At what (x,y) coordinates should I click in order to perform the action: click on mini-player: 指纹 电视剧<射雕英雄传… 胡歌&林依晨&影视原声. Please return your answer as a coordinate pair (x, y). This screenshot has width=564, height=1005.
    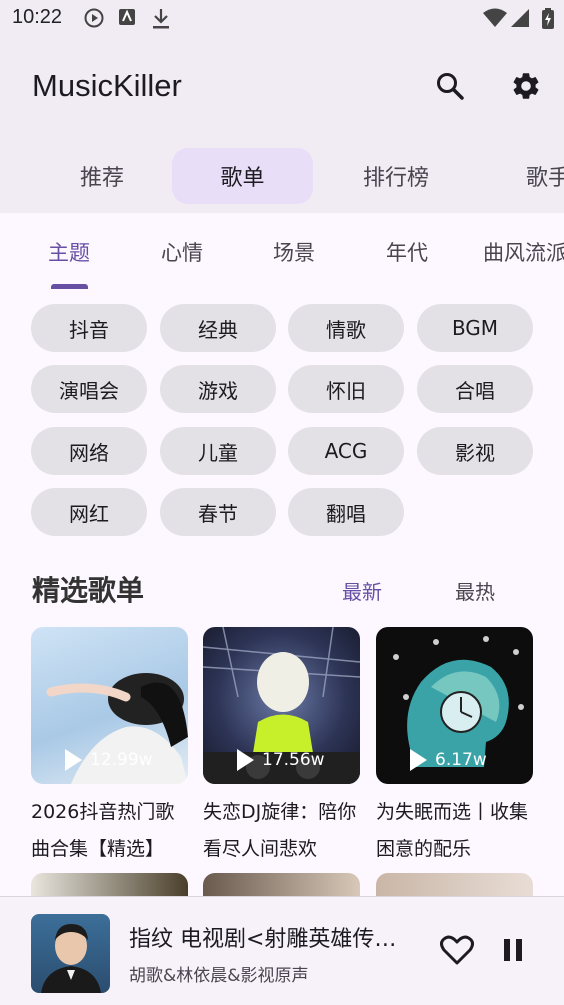
    Looking at the image, I should click on (282, 950).